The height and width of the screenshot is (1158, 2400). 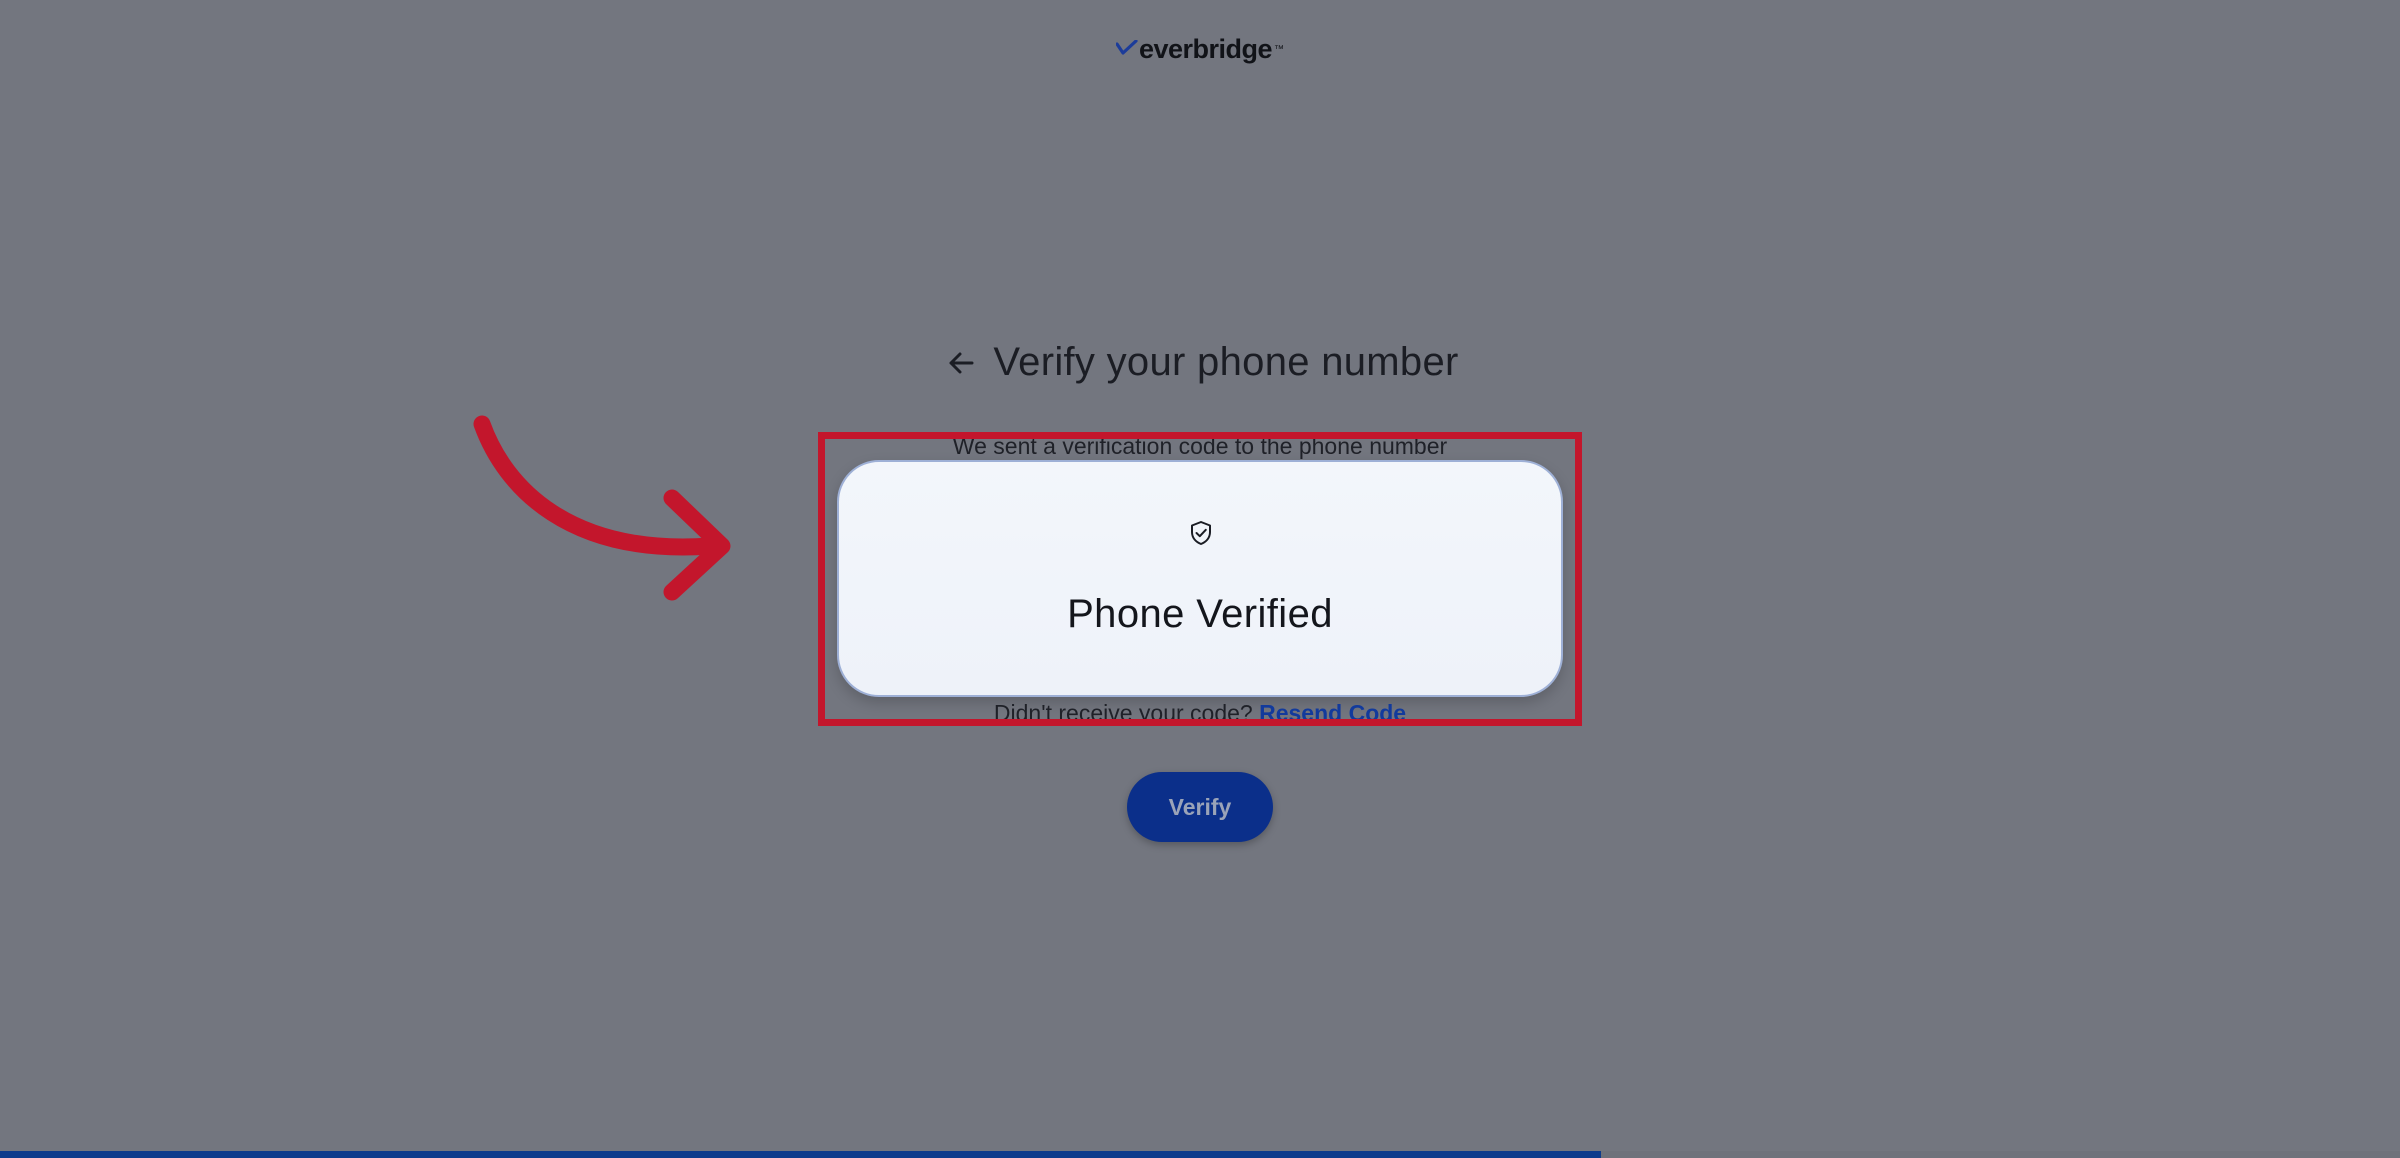 What do you see at coordinates (1226, 362) in the screenshot?
I see `page-title: Verify your phone number` at bounding box center [1226, 362].